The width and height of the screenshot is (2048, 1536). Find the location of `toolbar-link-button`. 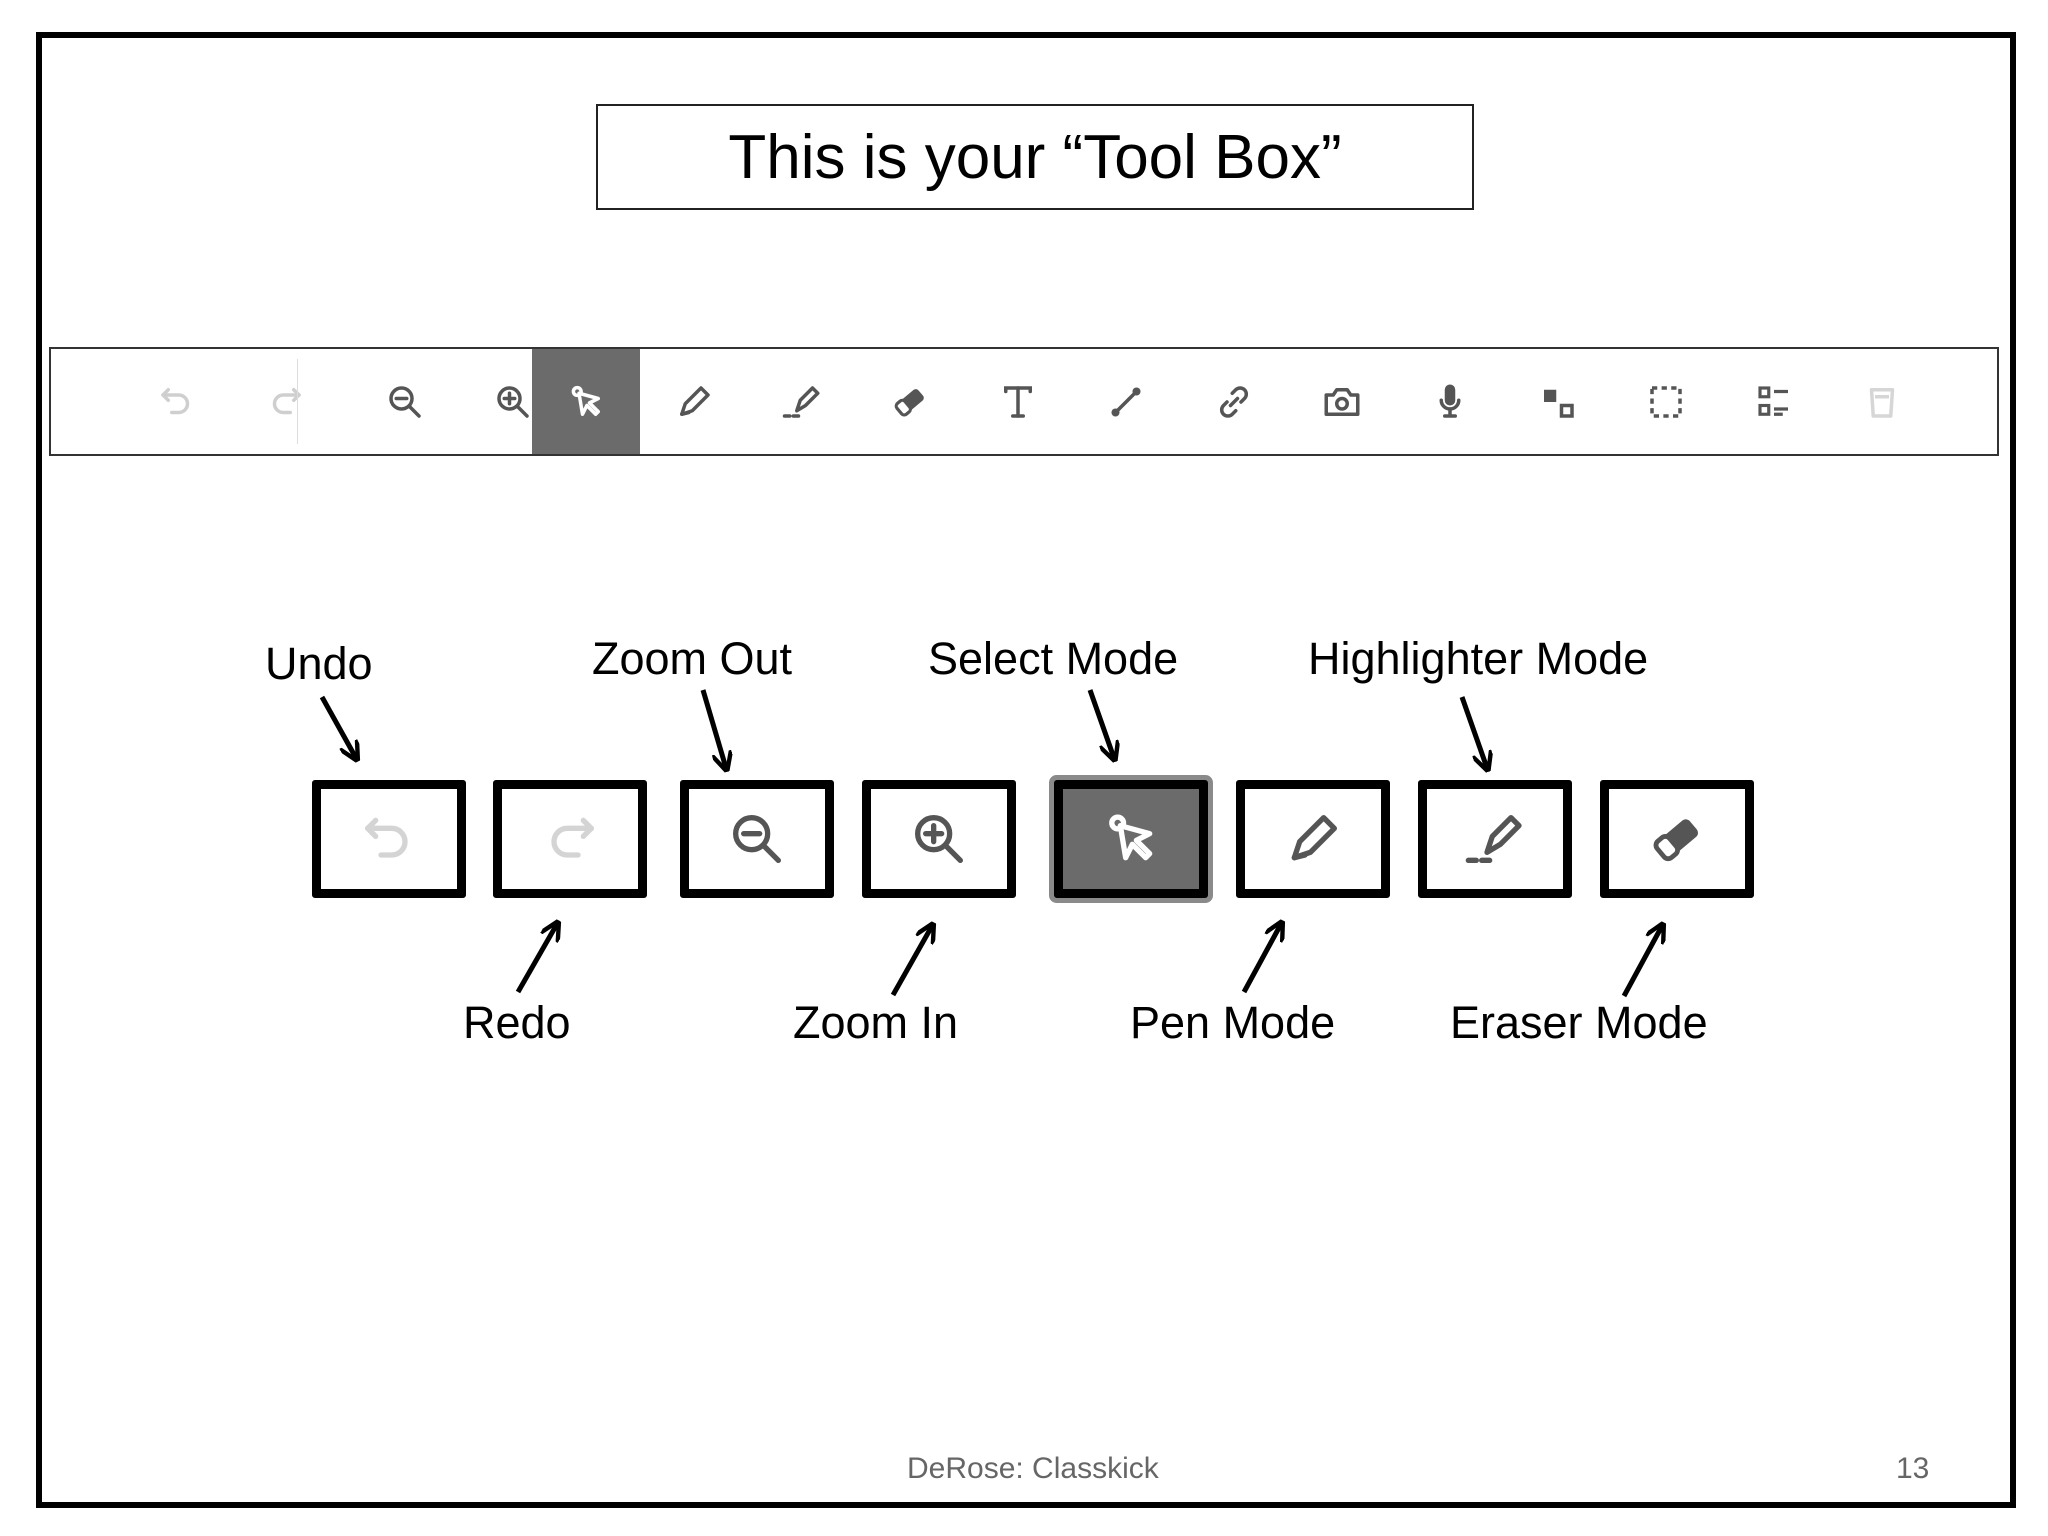

toolbar-link-button is located at coordinates (1234, 401).